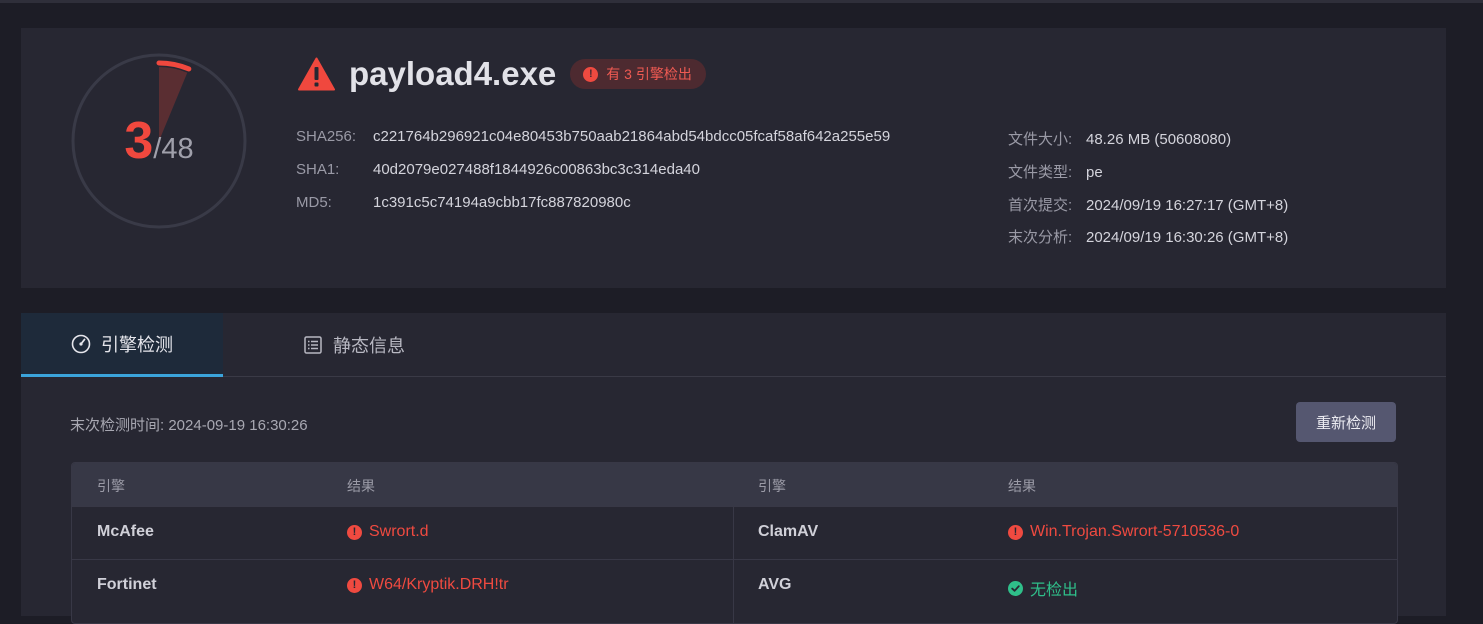 The width and height of the screenshot is (1483, 624). I want to click on engine-total: /48, so click(173, 149).